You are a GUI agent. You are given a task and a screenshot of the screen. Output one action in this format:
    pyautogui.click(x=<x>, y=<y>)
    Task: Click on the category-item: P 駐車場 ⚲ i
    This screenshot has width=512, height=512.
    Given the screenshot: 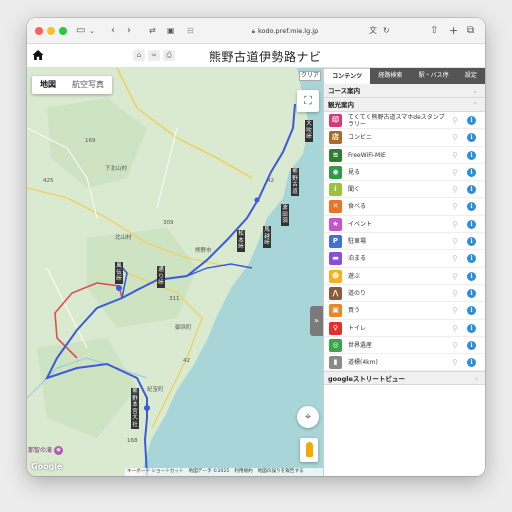 What is the action you would take?
    pyautogui.click(x=404, y=242)
    